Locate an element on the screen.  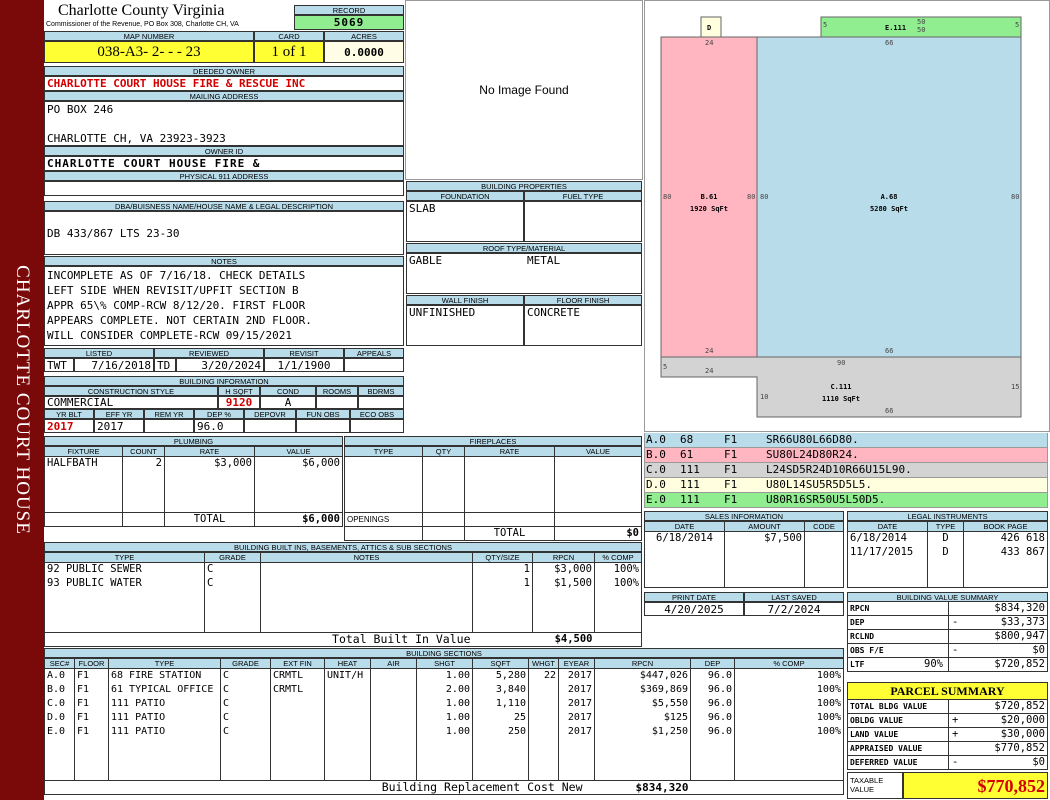
physical-address-label: PHYSICAL 911 ADDRESS is located at coordinates (224, 176).